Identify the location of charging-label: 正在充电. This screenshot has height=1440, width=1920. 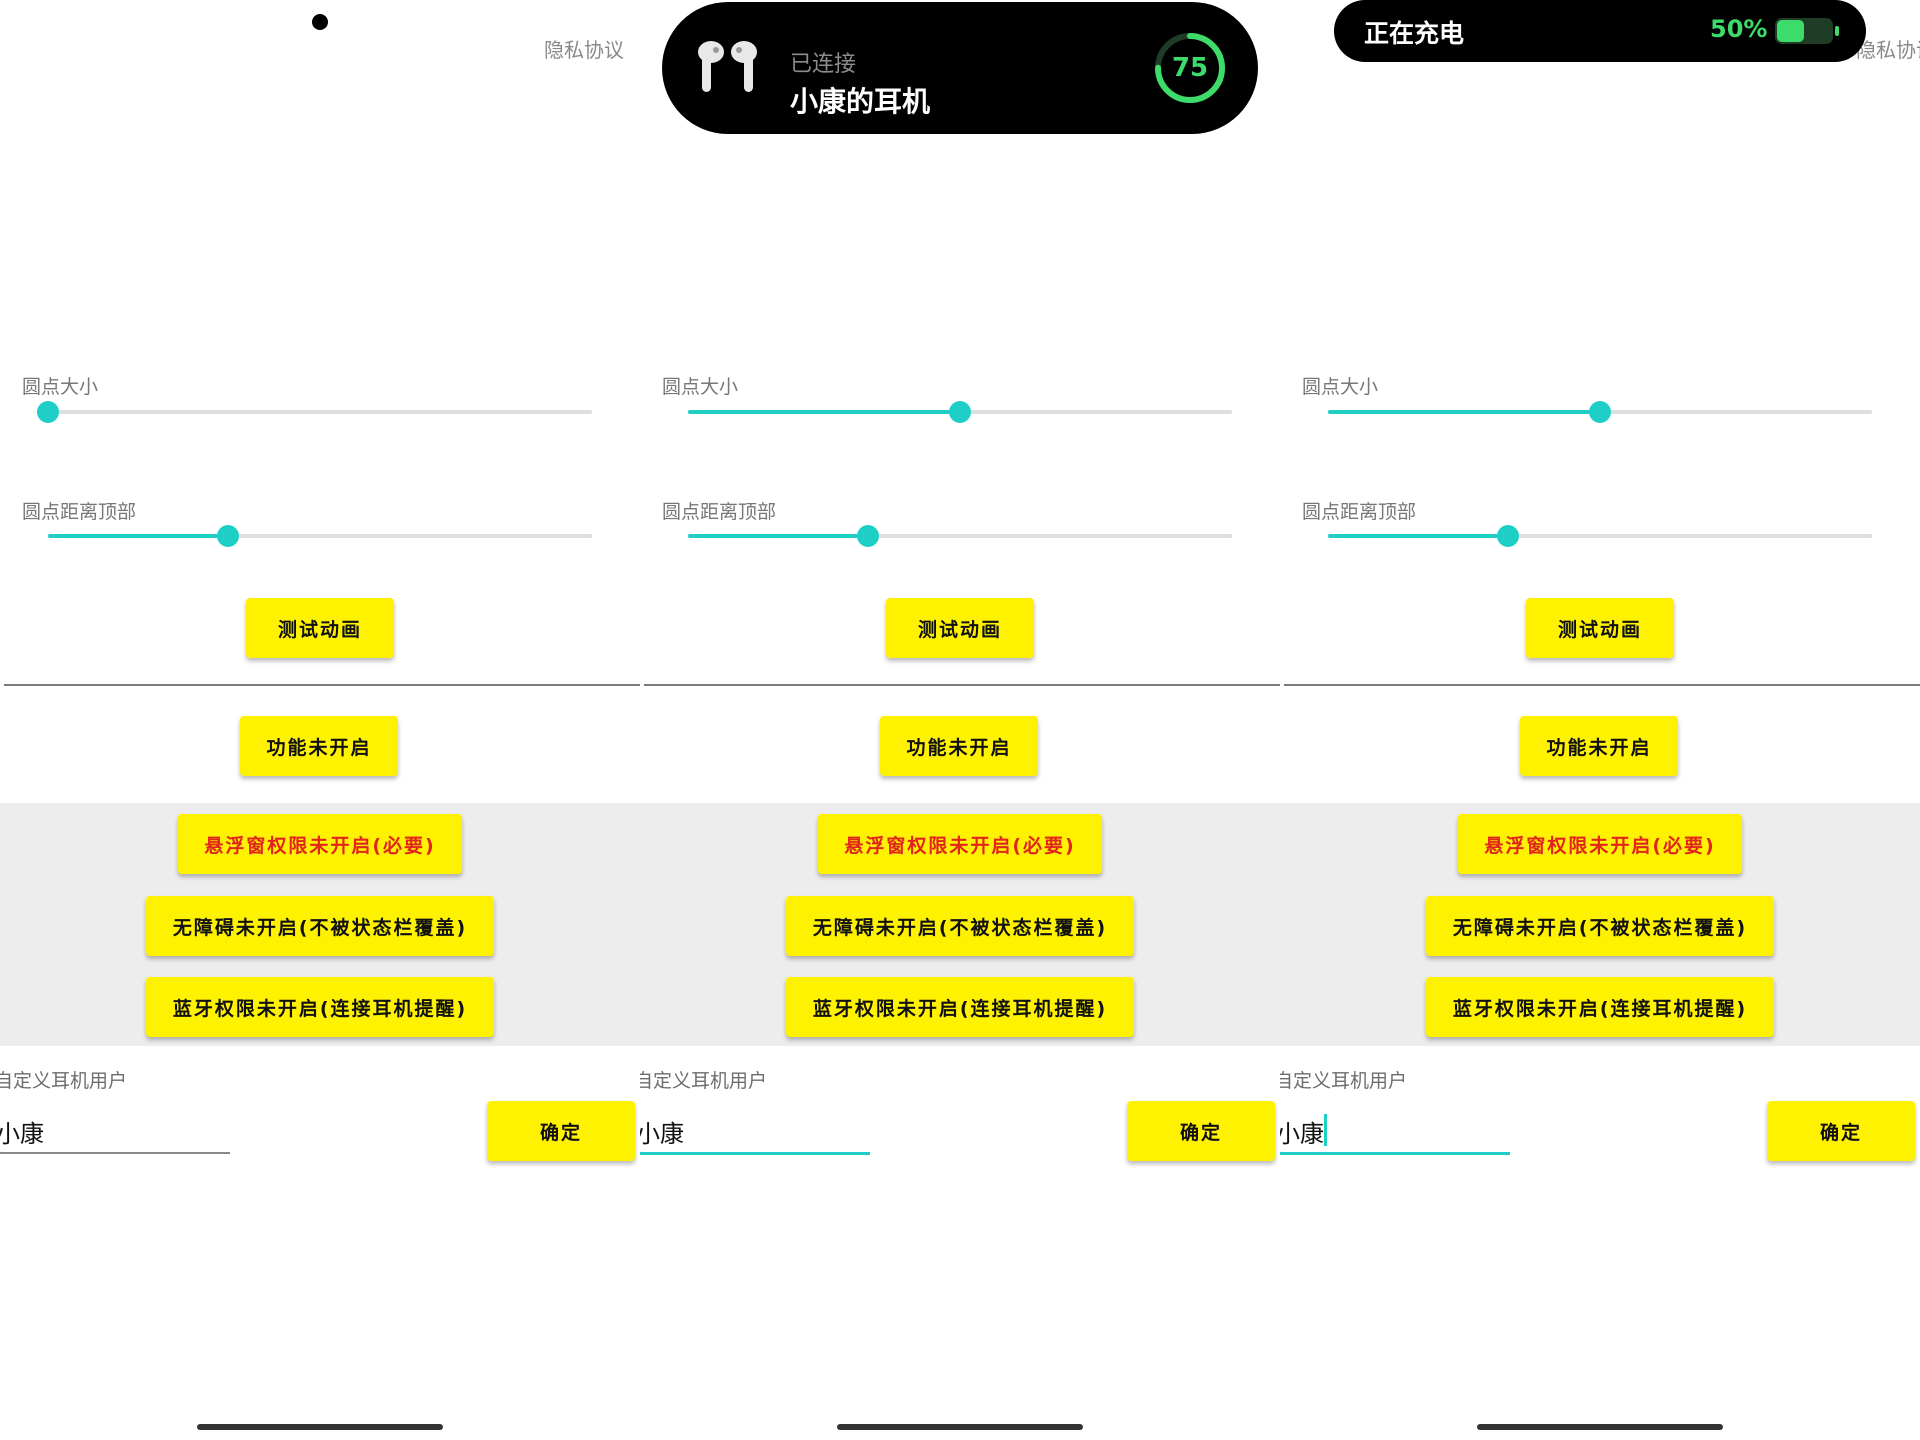
(1414, 33).